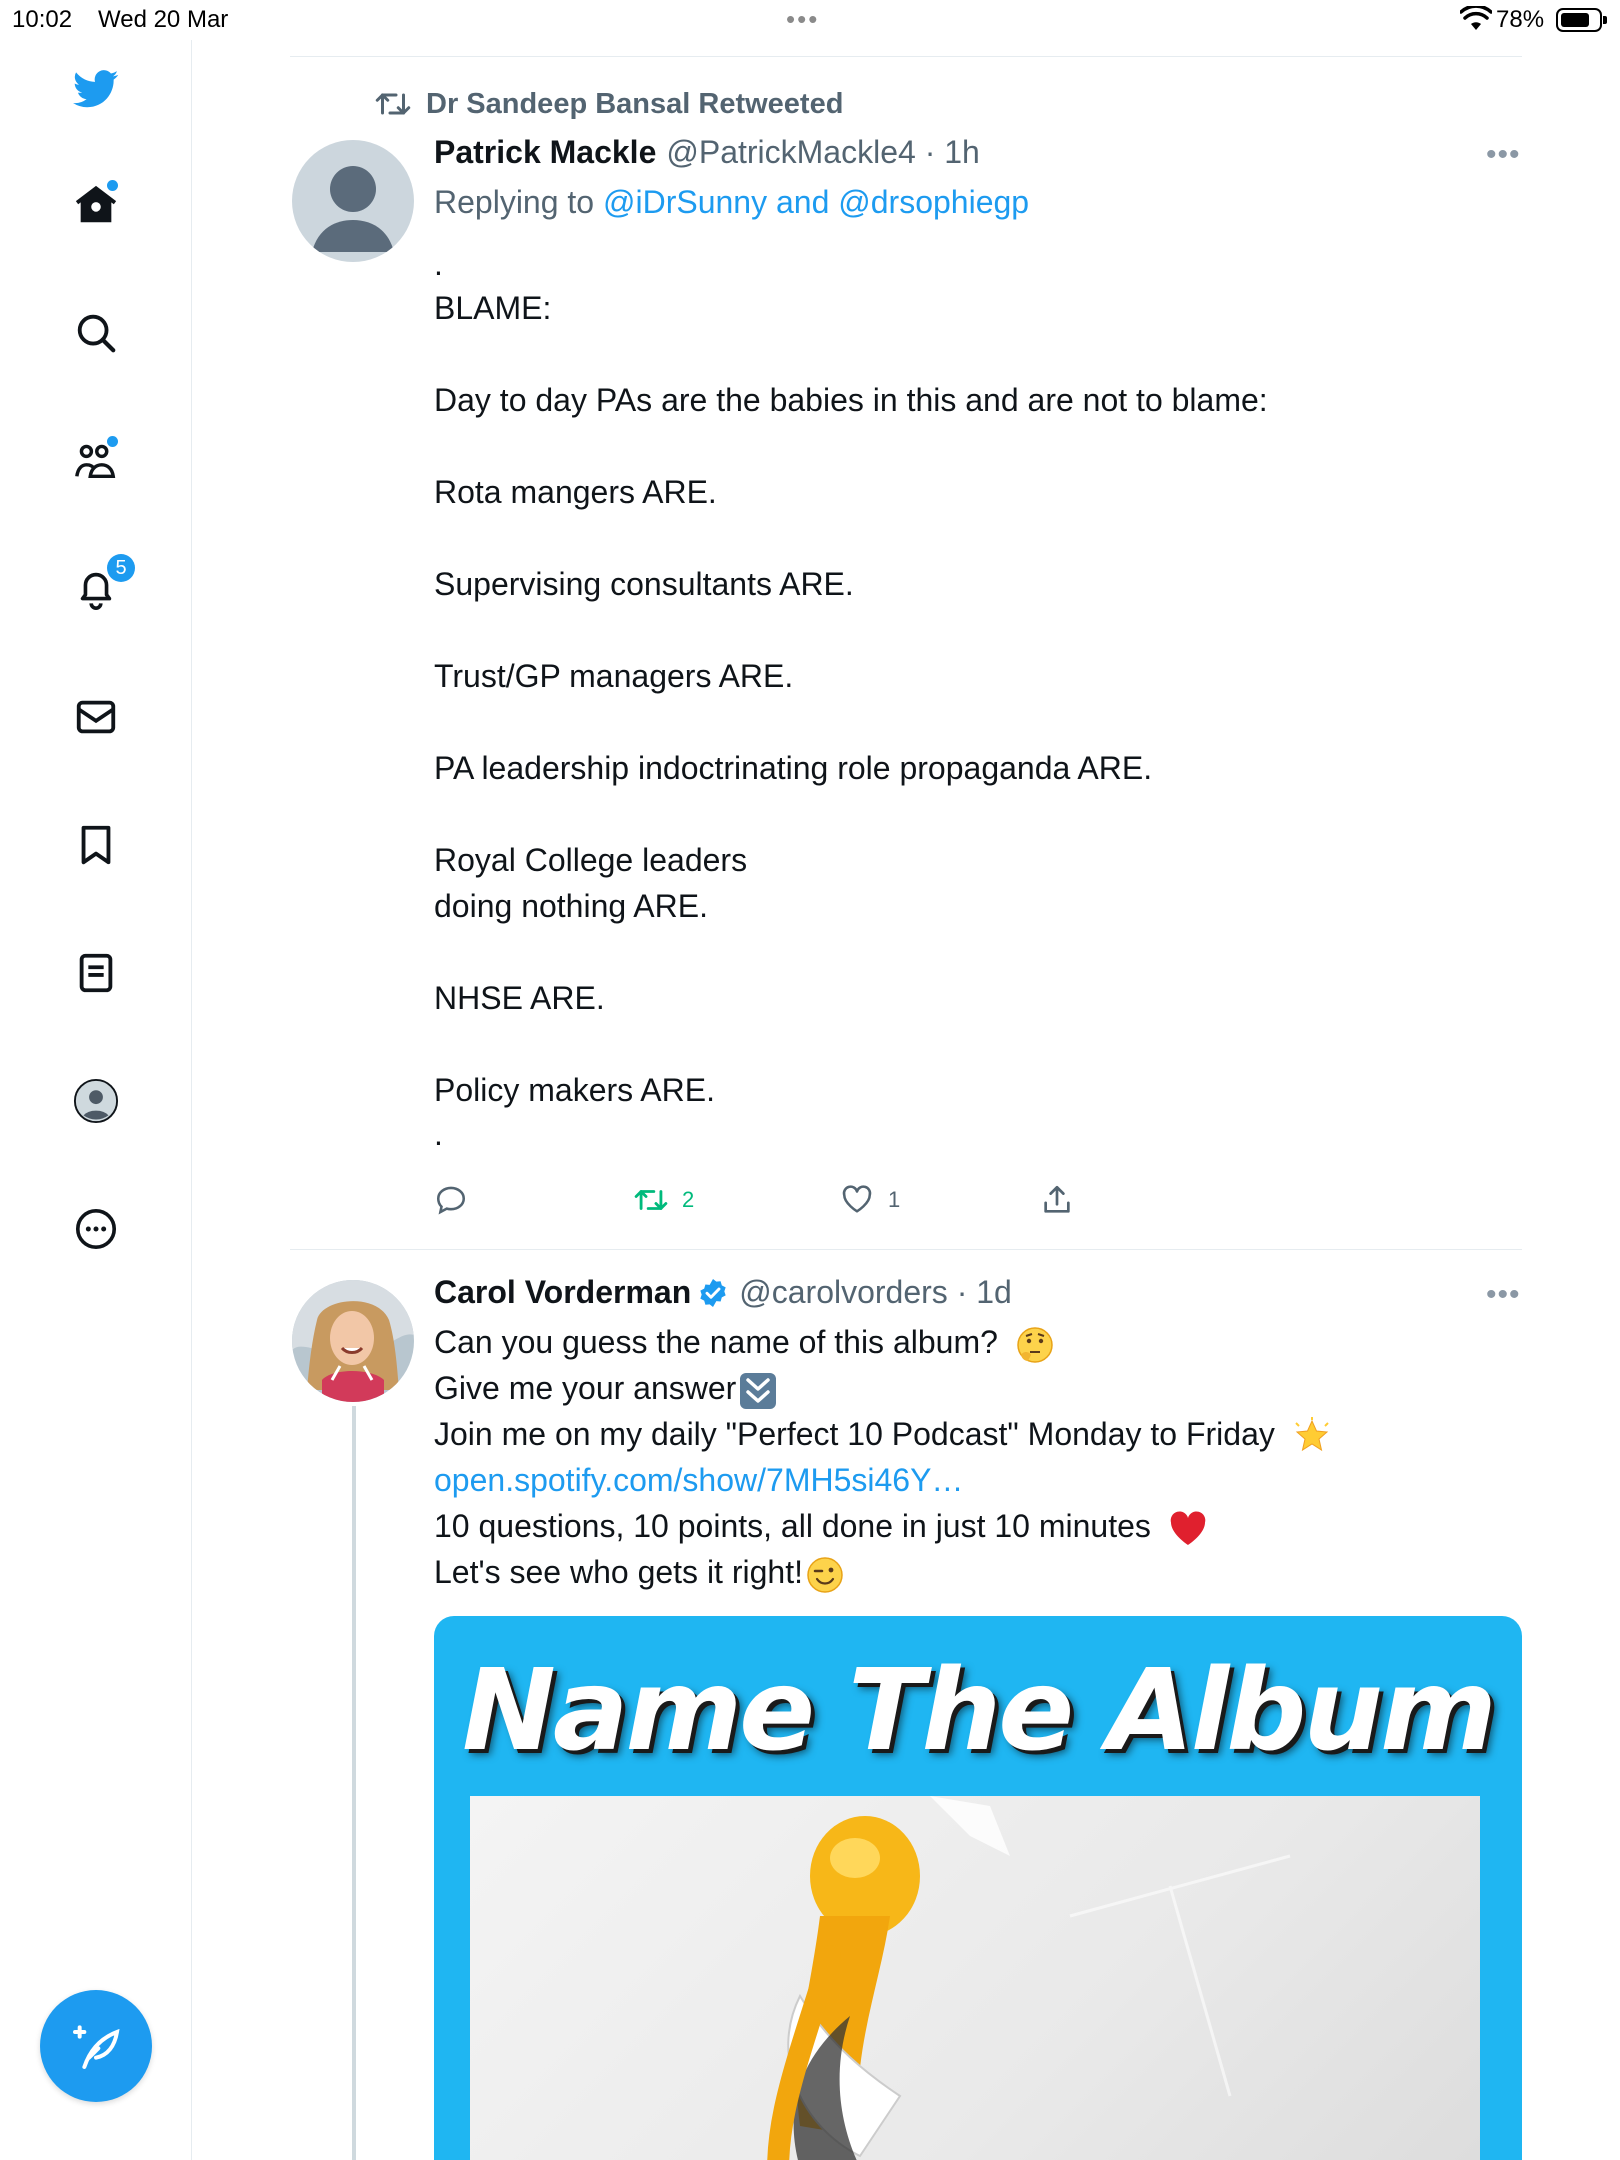  Describe the element at coordinates (519, 998) in the screenshot. I see `tweet-text-line: NHSE ARE.` at that location.